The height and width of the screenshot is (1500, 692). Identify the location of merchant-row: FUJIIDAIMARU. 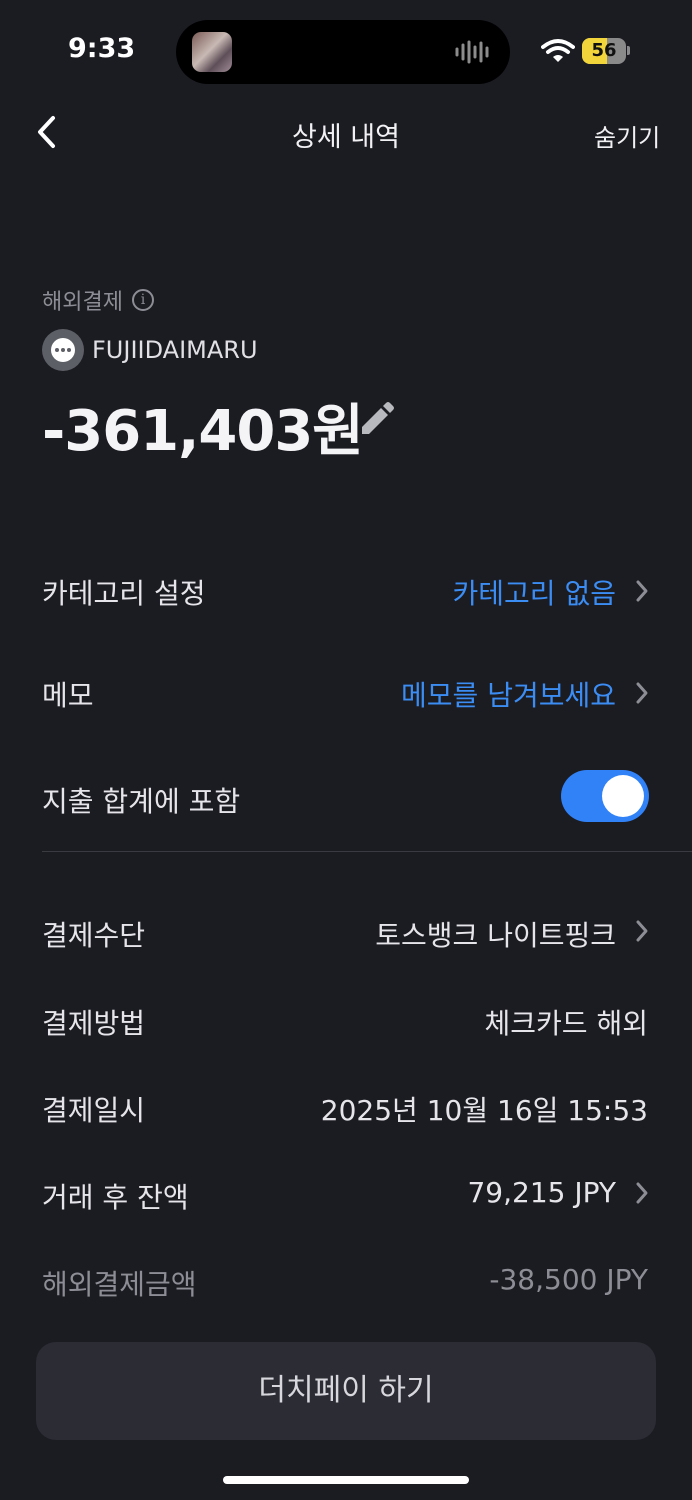
(150, 350).